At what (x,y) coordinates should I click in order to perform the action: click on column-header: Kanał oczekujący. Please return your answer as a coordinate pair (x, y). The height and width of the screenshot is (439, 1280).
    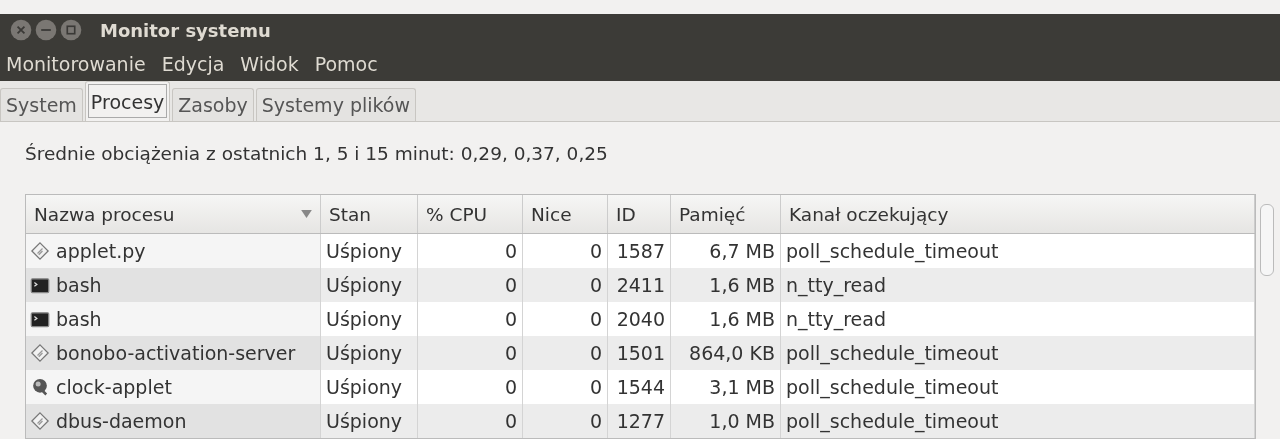
    Looking at the image, I should click on (1018, 214).